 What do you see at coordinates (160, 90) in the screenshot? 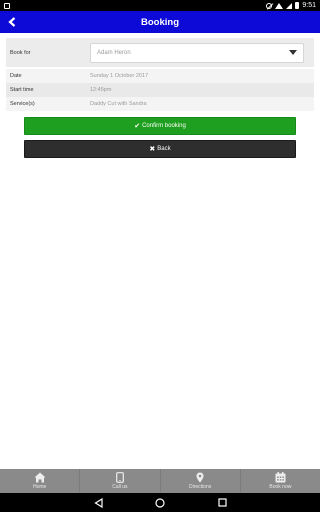
I see `start-time-row: Start time 12:45pm` at bounding box center [160, 90].